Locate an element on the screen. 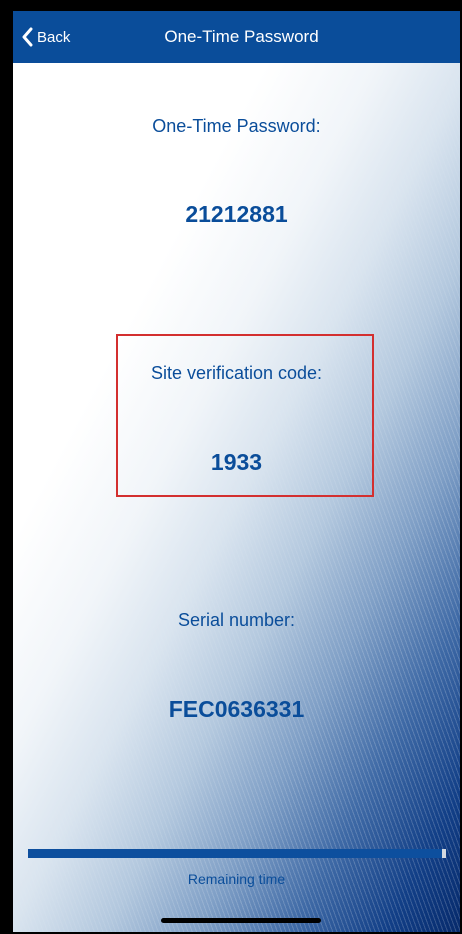  otp-value: 21212881 is located at coordinates (236, 214).